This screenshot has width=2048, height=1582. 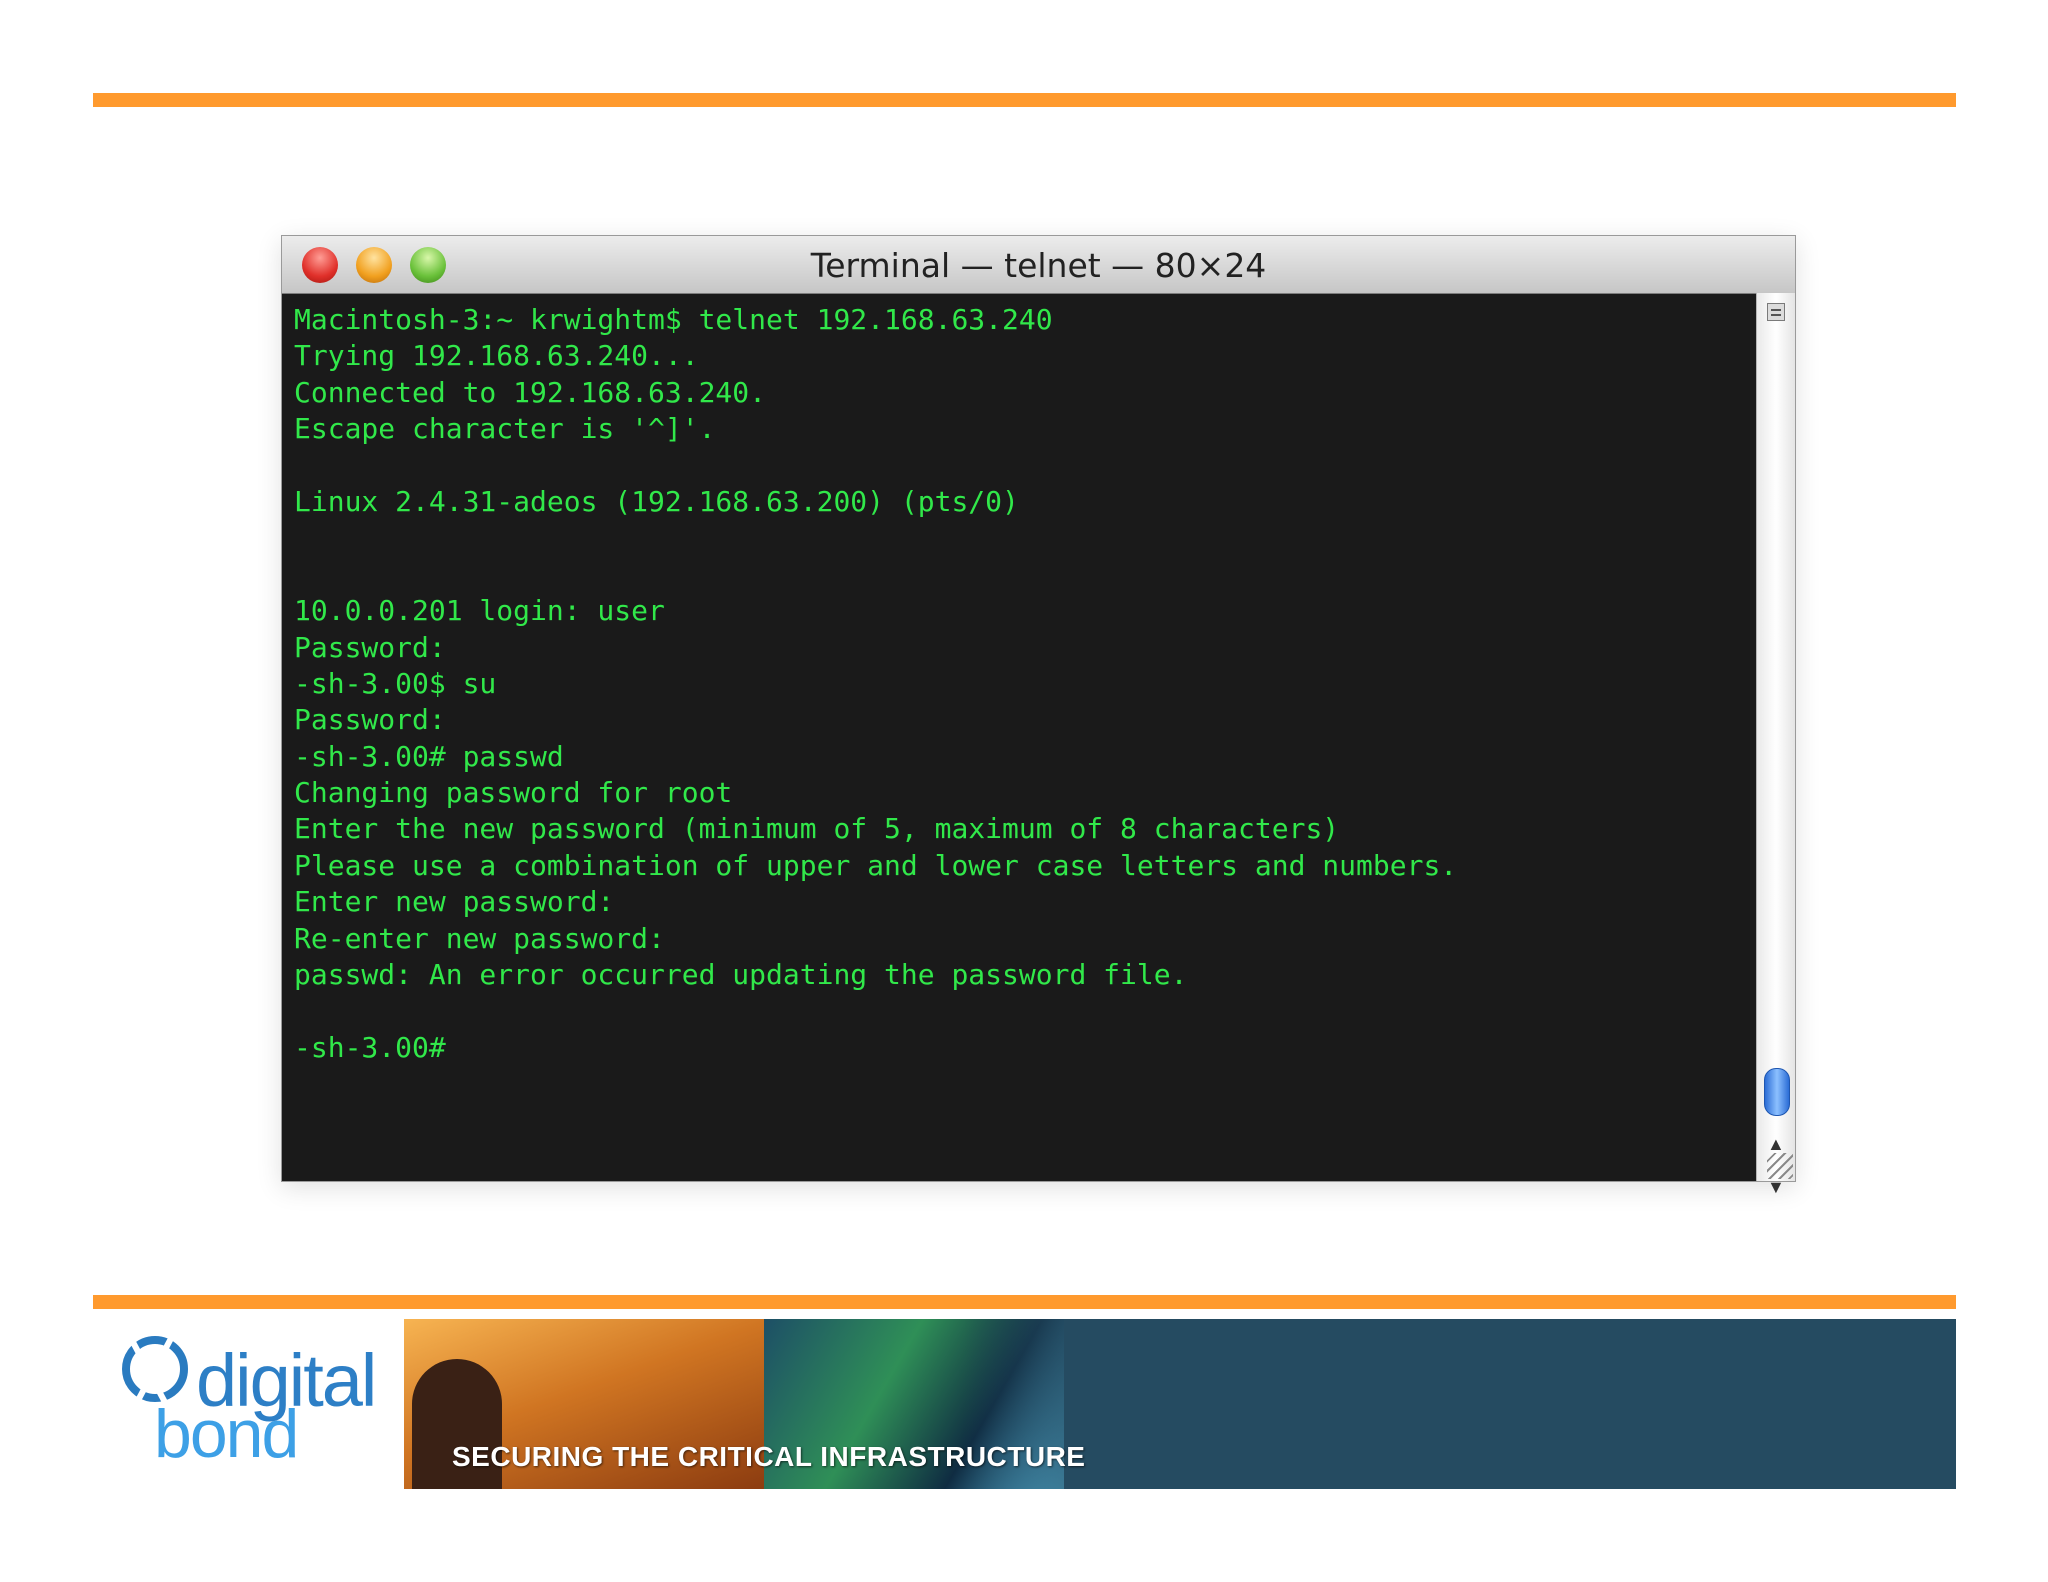 What do you see at coordinates (530, 392) in the screenshot?
I see `terminal-line: Connected to 192.168.63.240.` at bounding box center [530, 392].